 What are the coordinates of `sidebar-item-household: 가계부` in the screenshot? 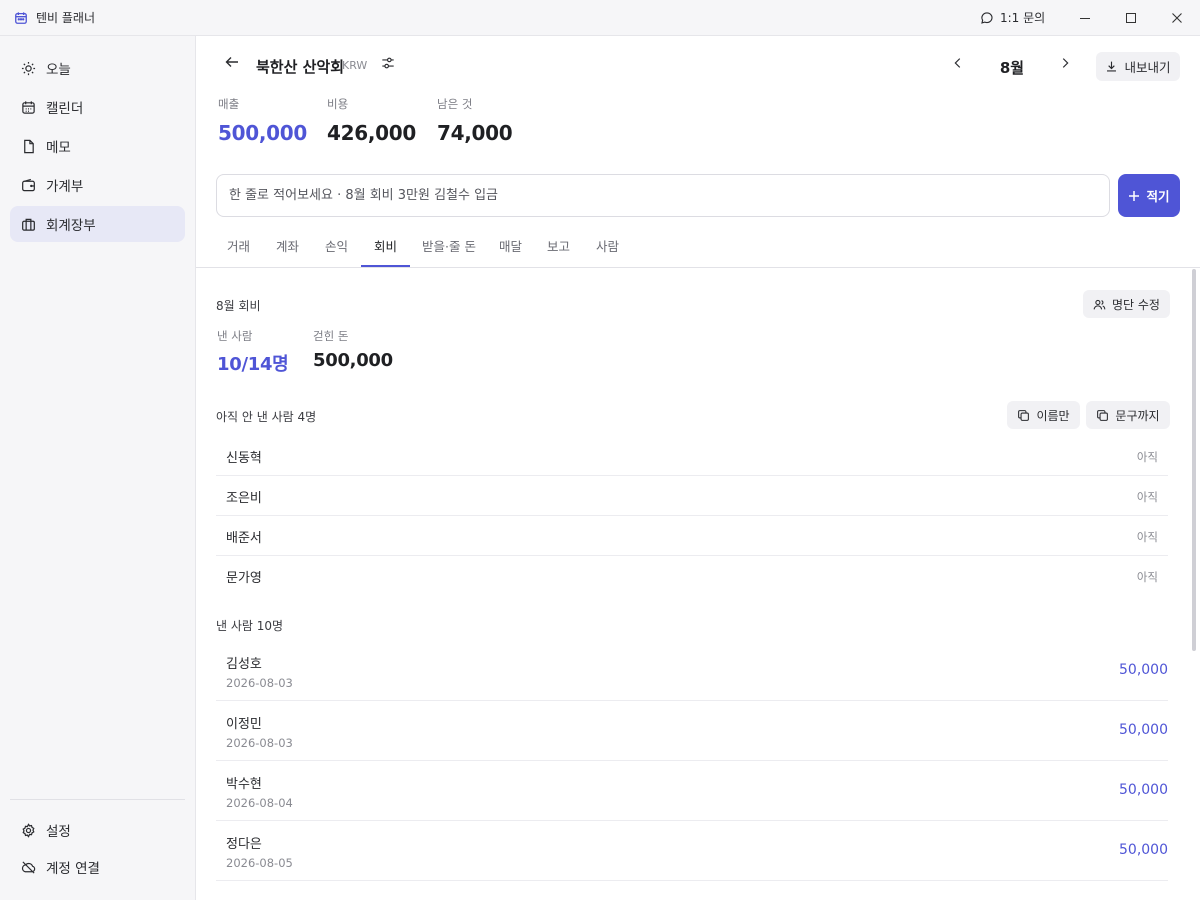 It's located at (97, 185).